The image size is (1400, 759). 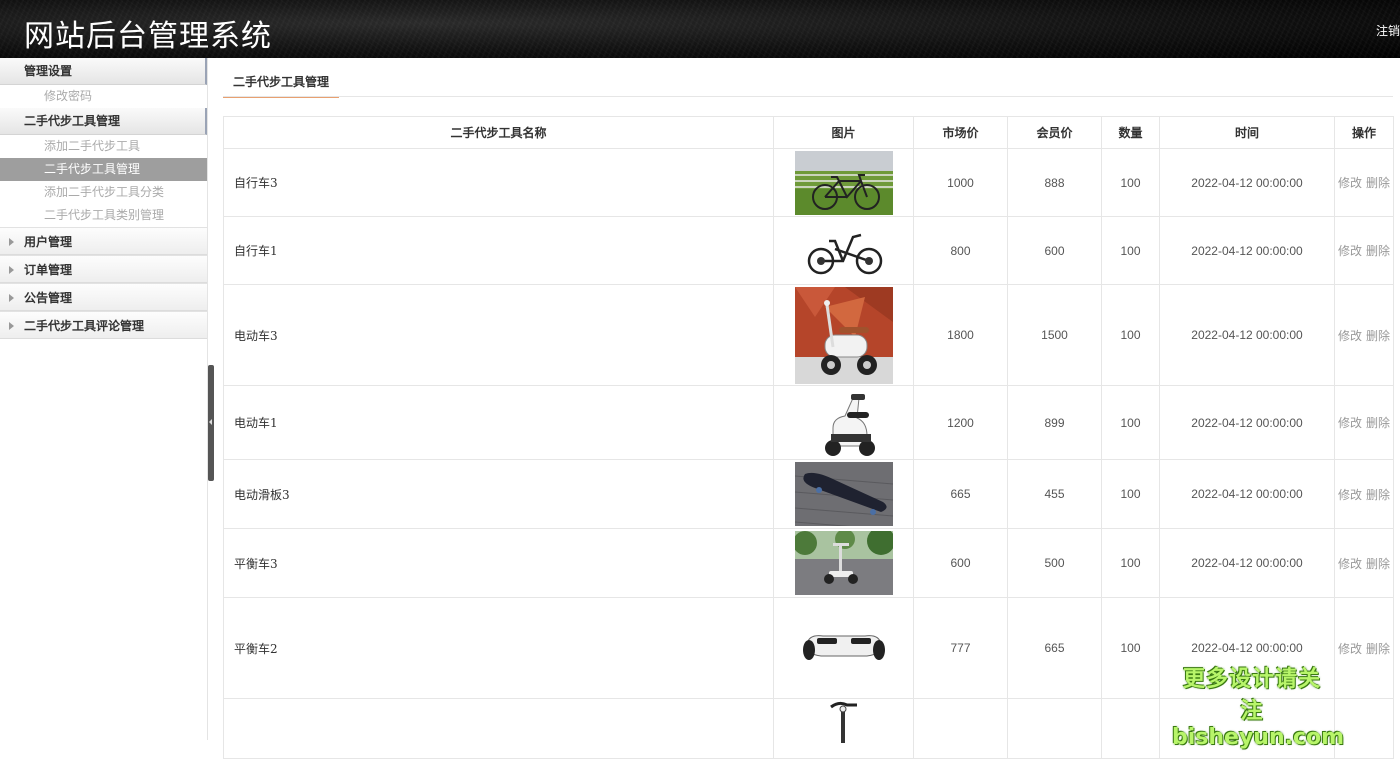 What do you see at coordinates (211, 423) in the screenshot?
I see `sidebar-collapse-handle` at bounding box center [211, 423].